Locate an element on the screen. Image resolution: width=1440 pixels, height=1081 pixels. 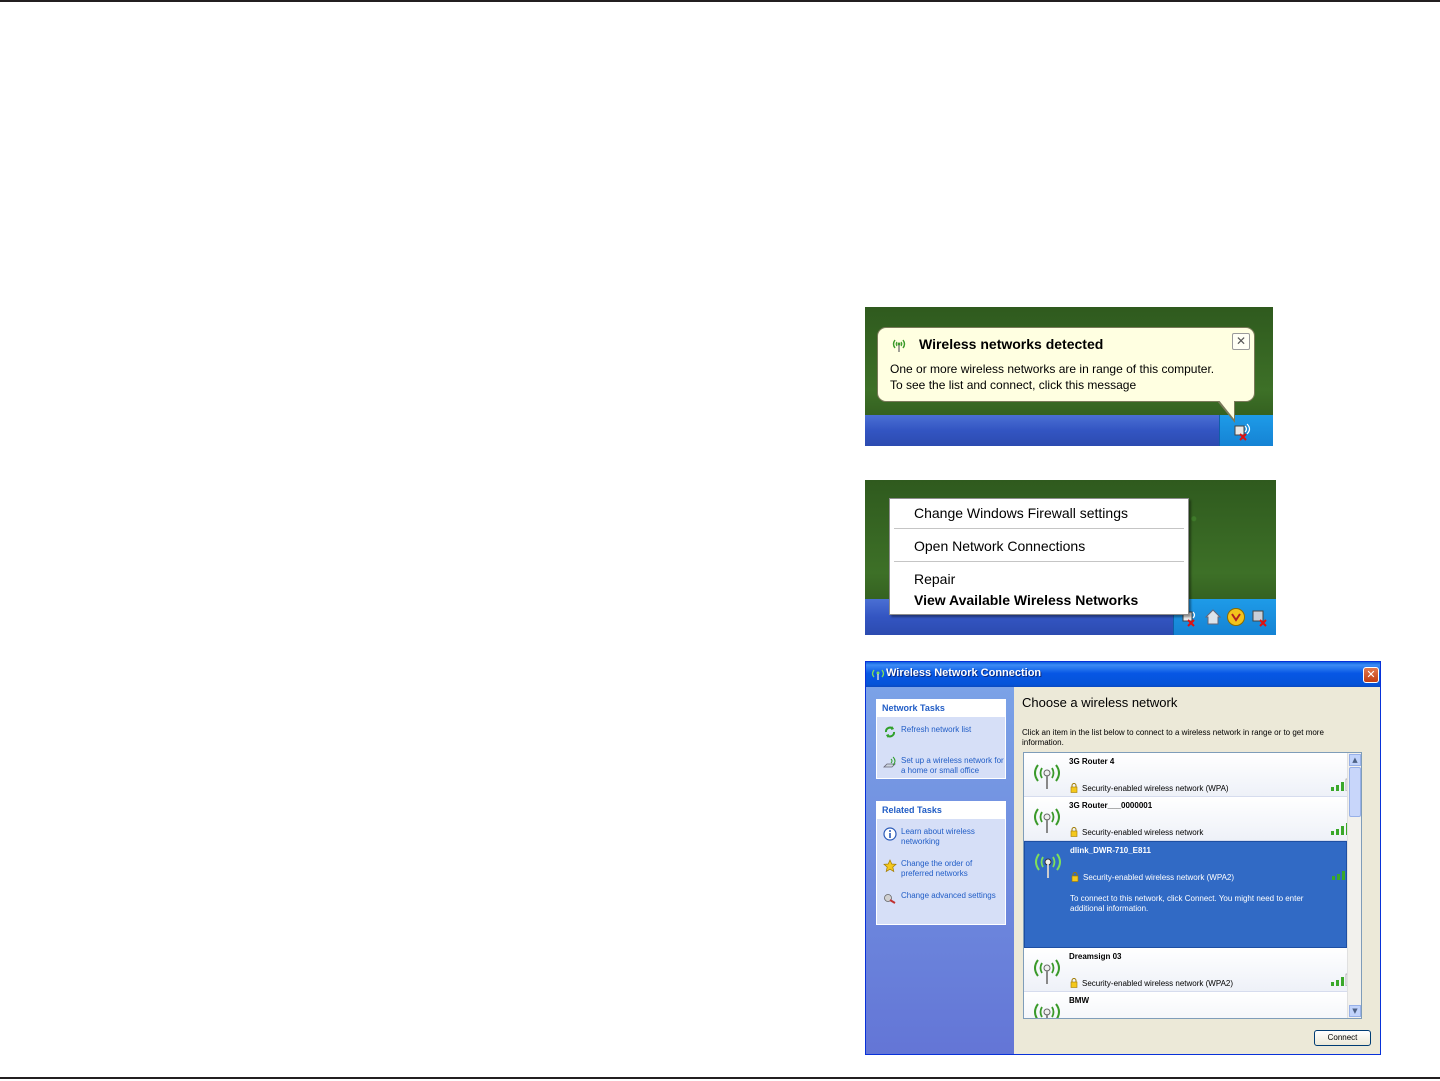
menu-item-open-network-connections: Open Network Connections is located at coordinates (999, 546).